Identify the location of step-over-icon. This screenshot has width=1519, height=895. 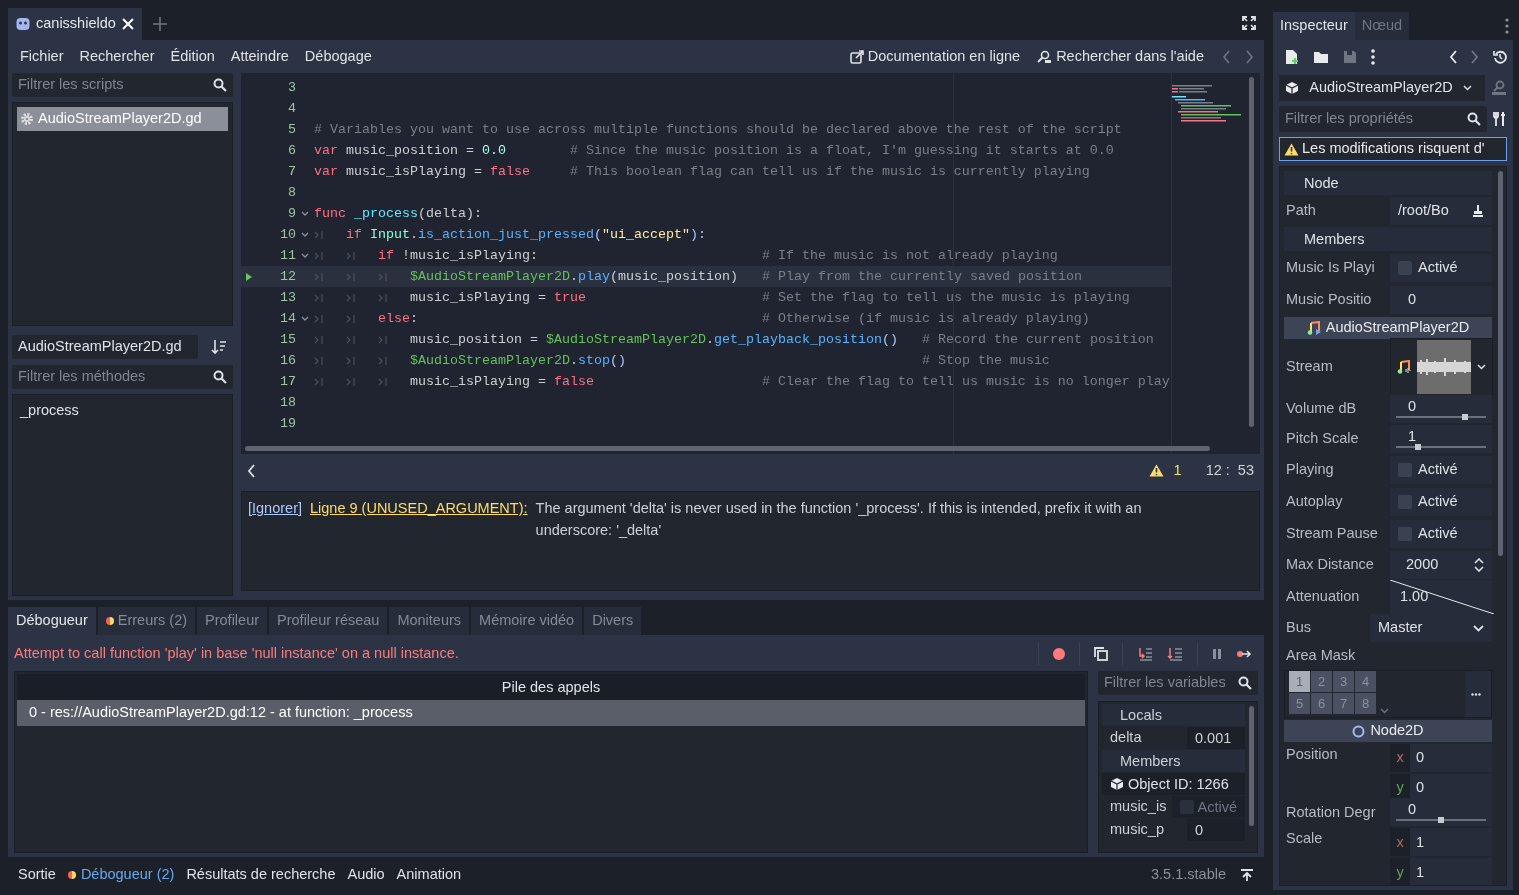
(1175, 654).